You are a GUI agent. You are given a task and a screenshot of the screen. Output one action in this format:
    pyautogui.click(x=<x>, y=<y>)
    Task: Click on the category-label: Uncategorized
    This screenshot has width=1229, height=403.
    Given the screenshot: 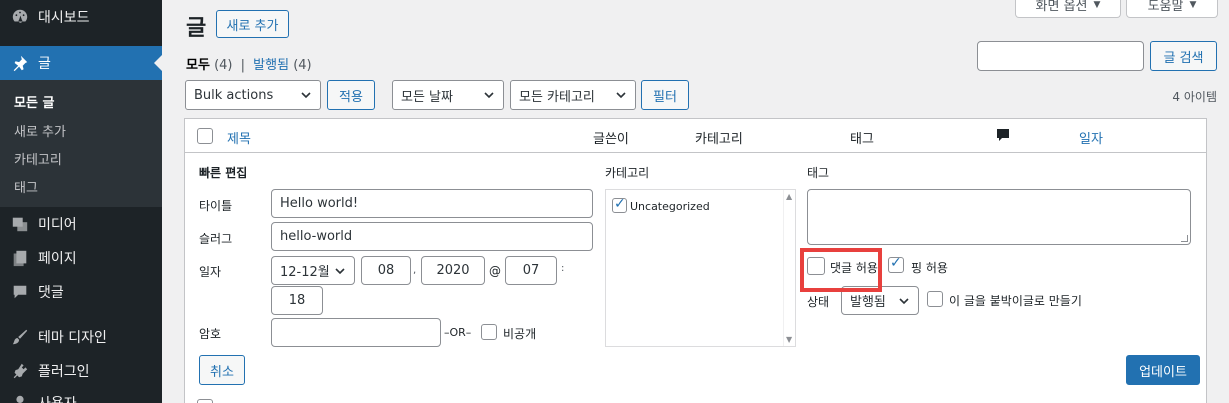 What is the action you would take?
    pyautogui.click(x=670, y=206)
    